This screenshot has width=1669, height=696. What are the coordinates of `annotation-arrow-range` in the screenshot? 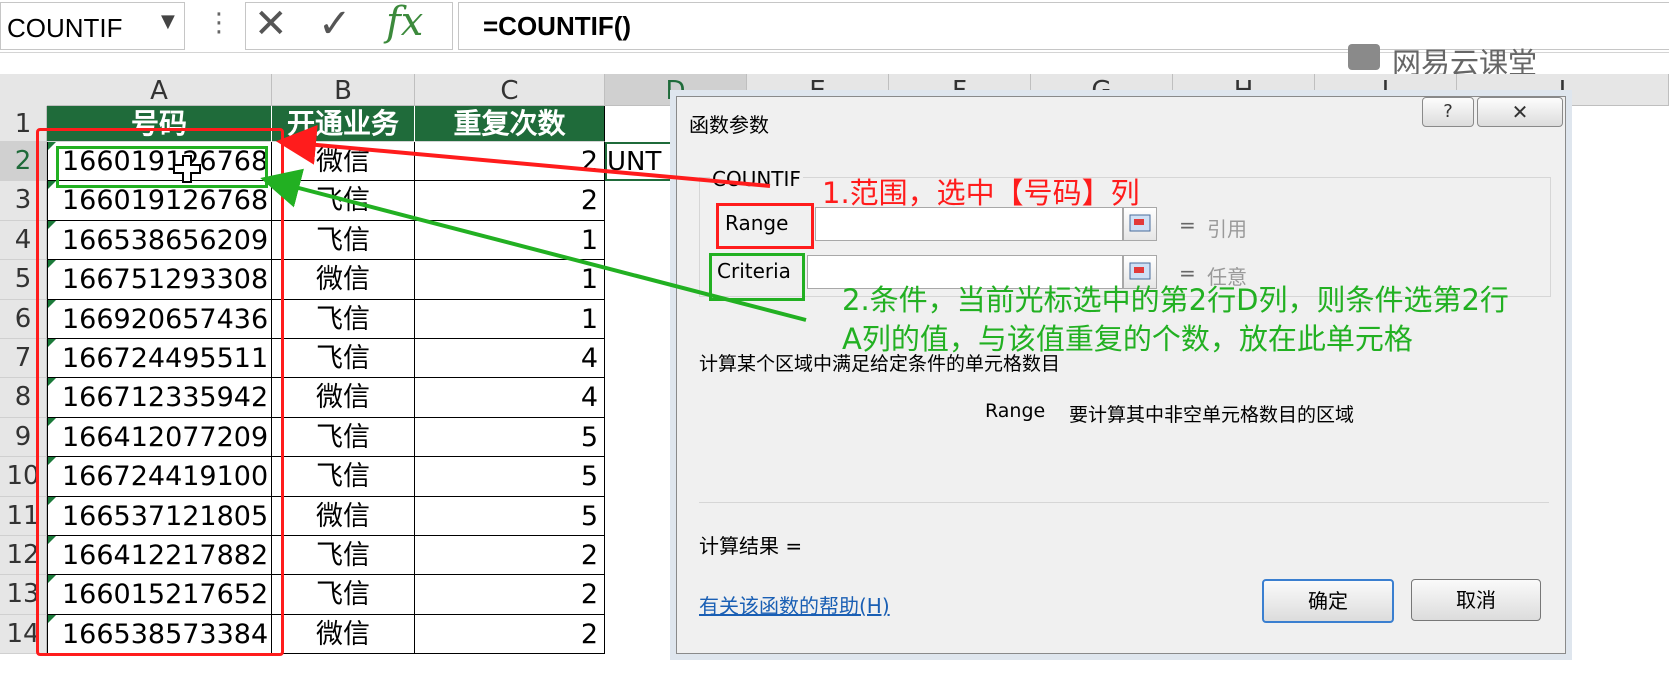 It's located at (523, 156).